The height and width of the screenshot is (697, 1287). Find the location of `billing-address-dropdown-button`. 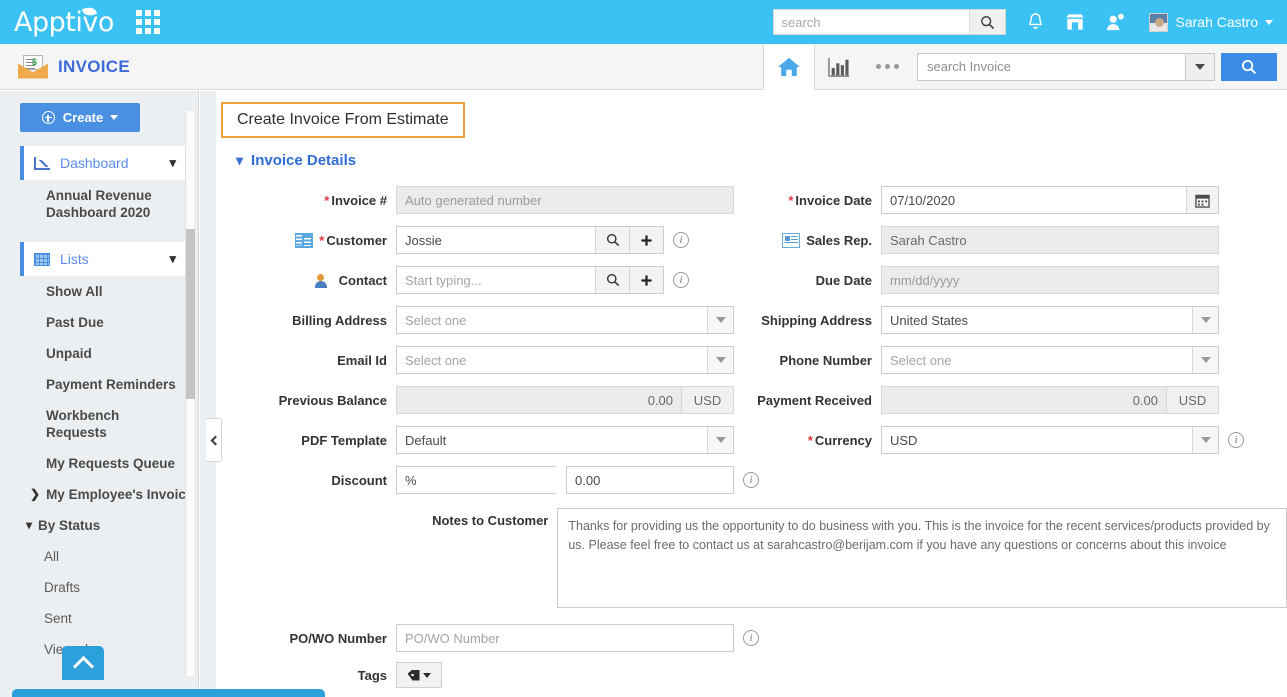

billing-address-dropdown-button is located at coordinates (720, 320).